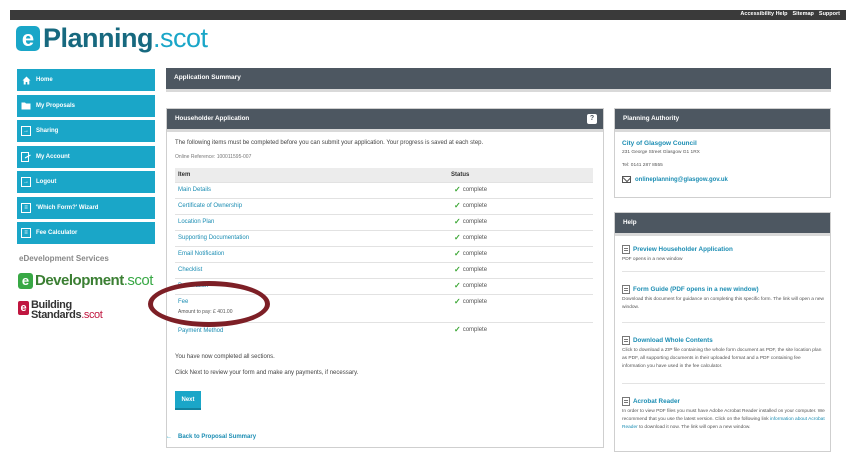 Image resolution: width=856 pixels, height=462 pixels. What do you see at coordinates (217, 437) in the screenshot?
I see `back-link-label: Back to Proposal Summary` at bounding box center [217, 437].